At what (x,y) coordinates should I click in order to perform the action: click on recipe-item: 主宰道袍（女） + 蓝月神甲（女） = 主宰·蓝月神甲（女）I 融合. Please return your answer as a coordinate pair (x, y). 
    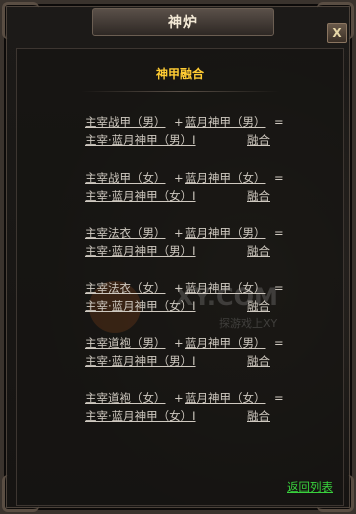
    Looking at the image, I should click on (195, 407).